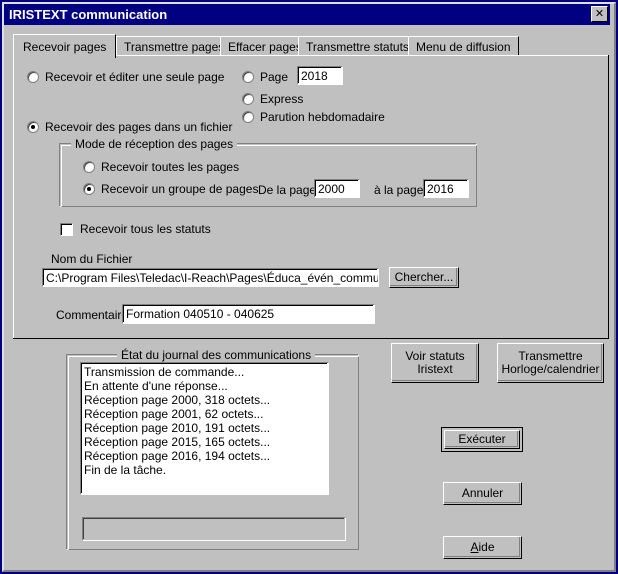  I want to click on transmit-clock-calendar-button: Transmettre Horloge/calendrier, so click(550, 363).